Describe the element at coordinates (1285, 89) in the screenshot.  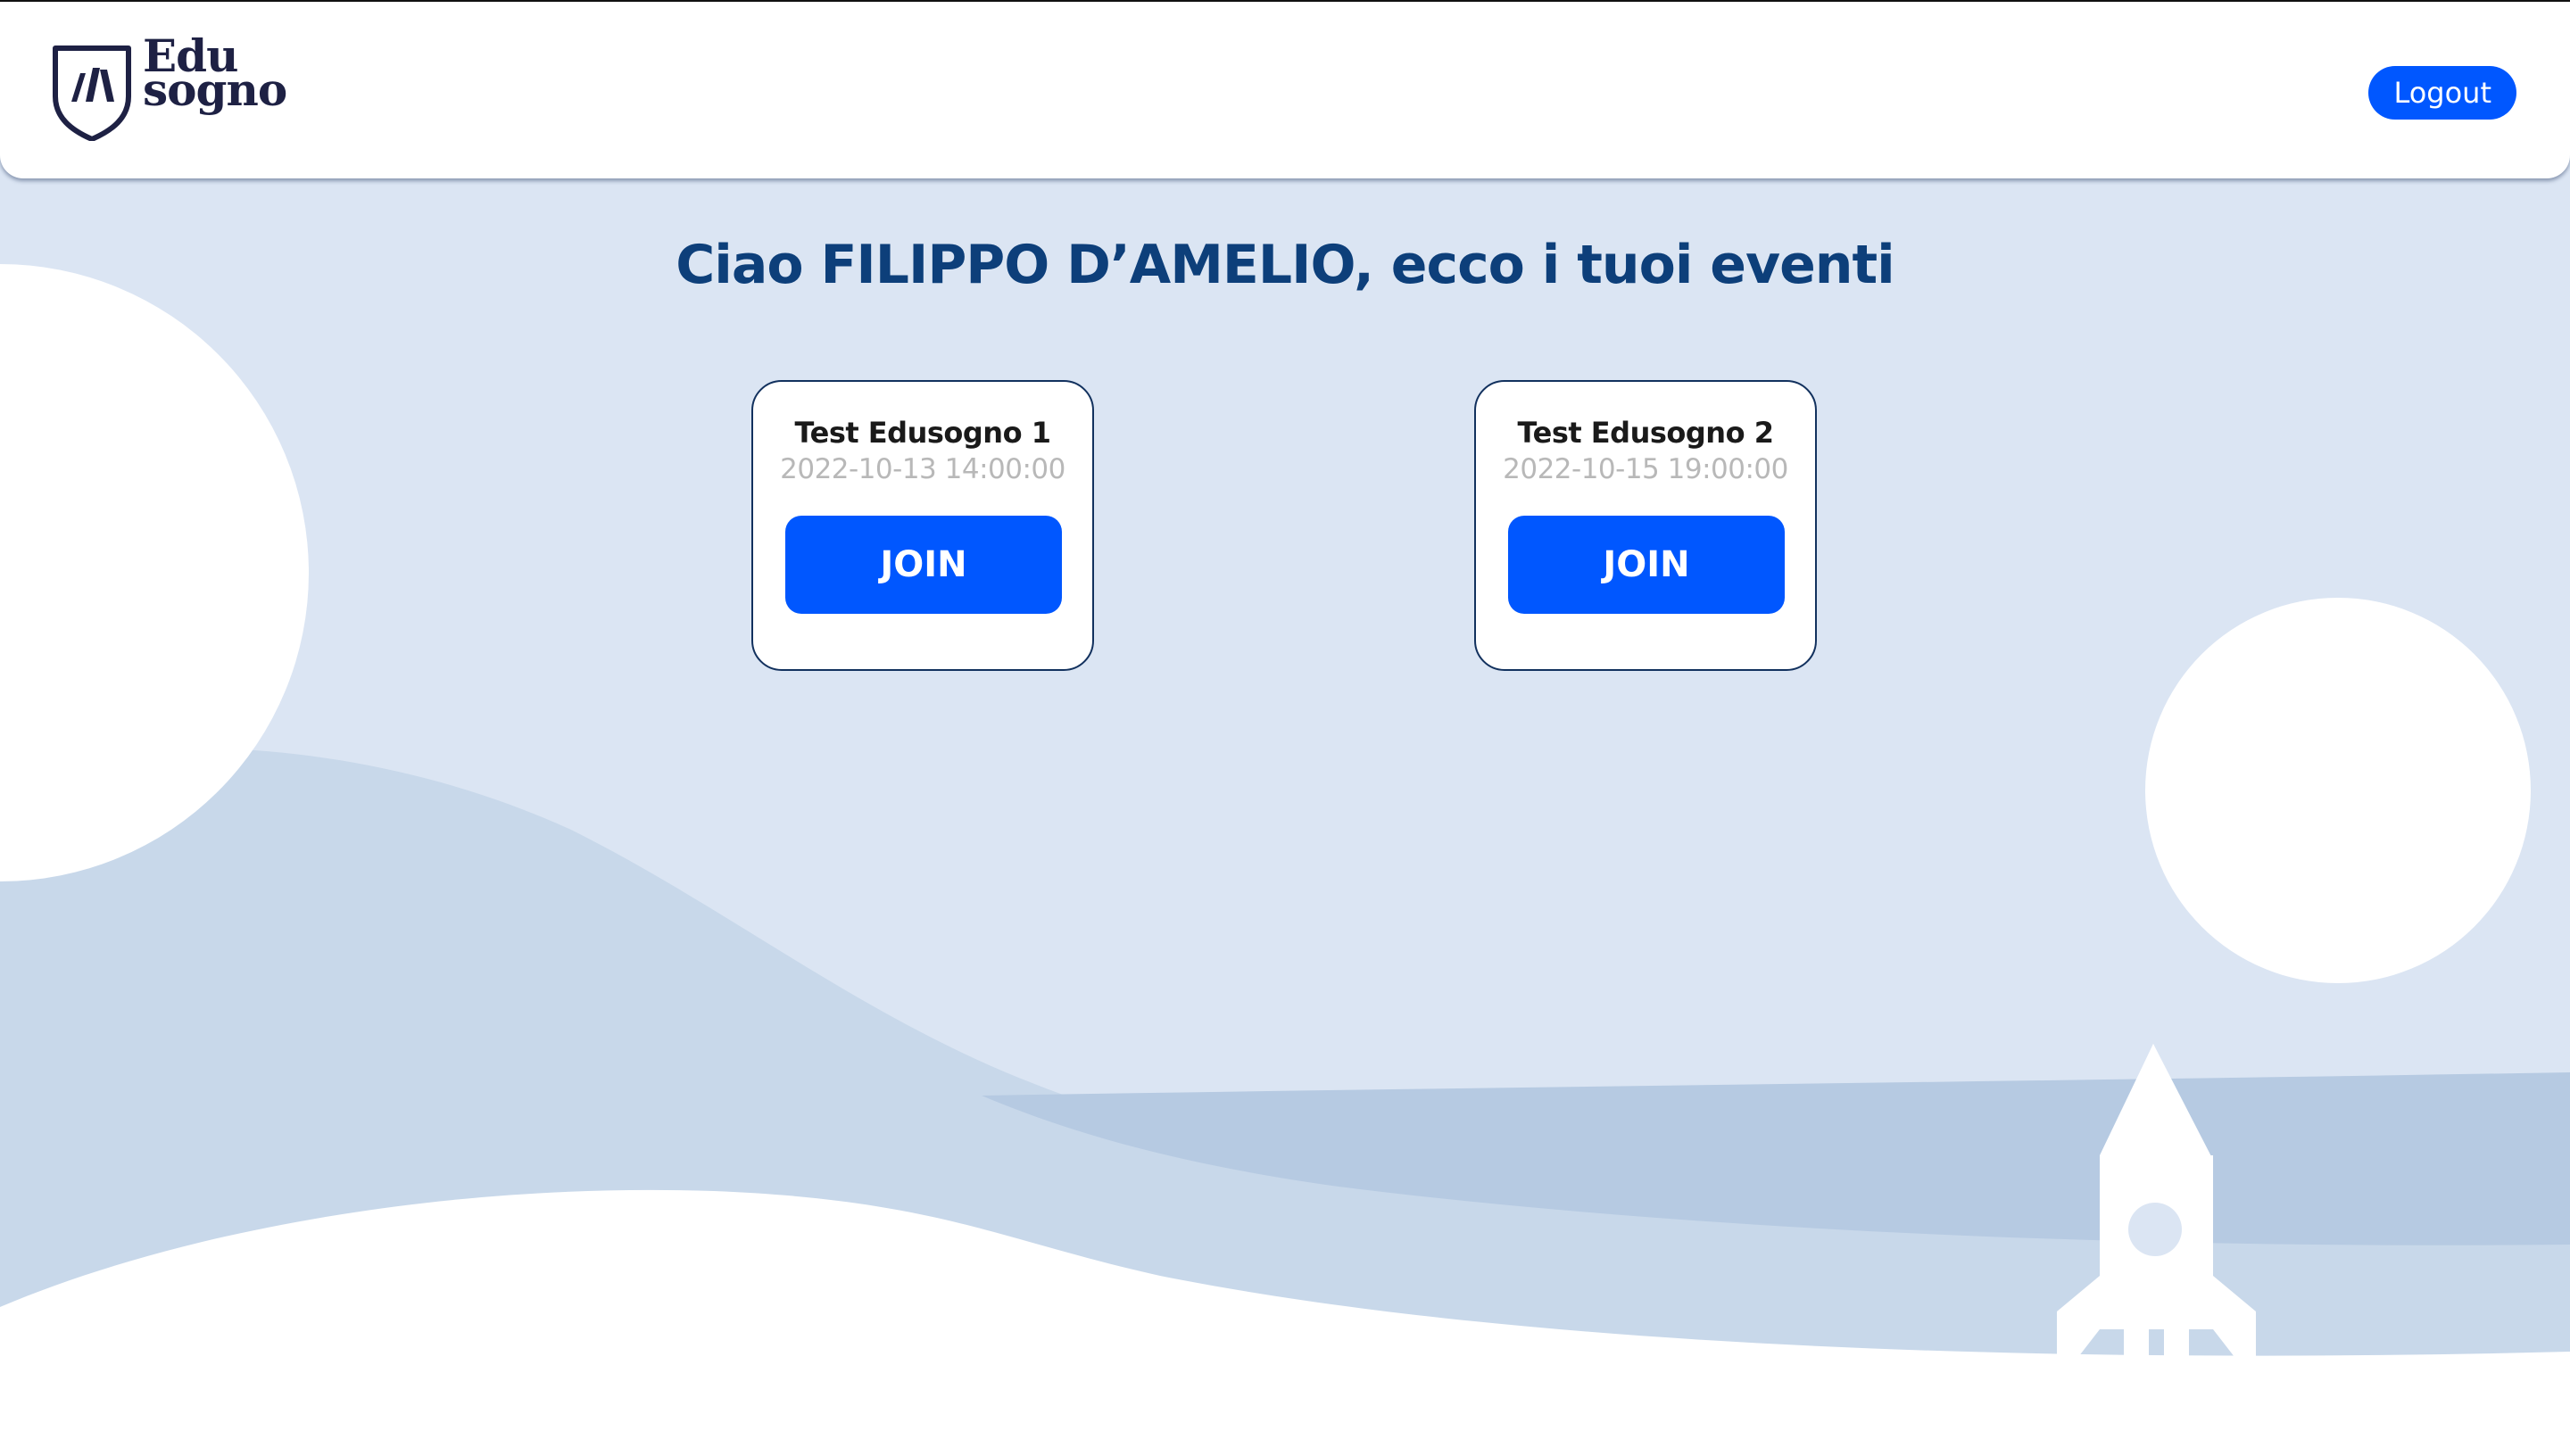
I see `top-navbar: Edu sogno Logout` at that location.